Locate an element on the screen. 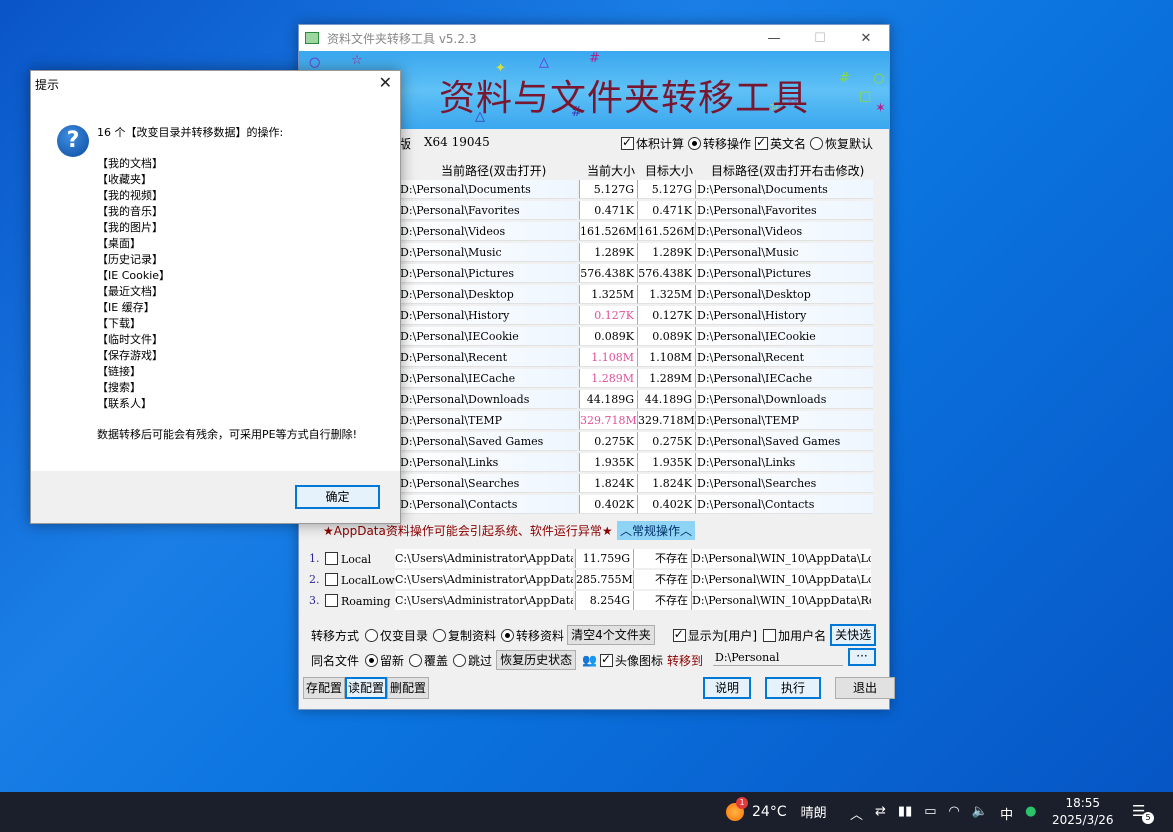 The width and height of the screenshot is (1173, 832). volume-calc-checkbox: 体积计算 is located at coordinates (652, 143).